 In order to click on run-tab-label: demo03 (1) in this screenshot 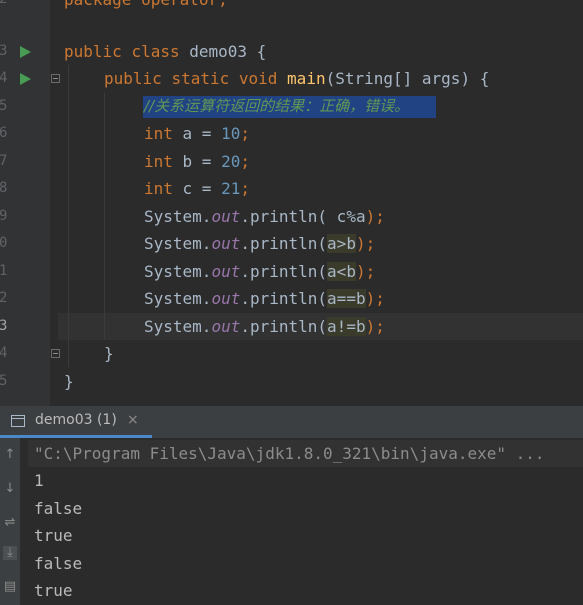, I will do `click(76, 420)`.